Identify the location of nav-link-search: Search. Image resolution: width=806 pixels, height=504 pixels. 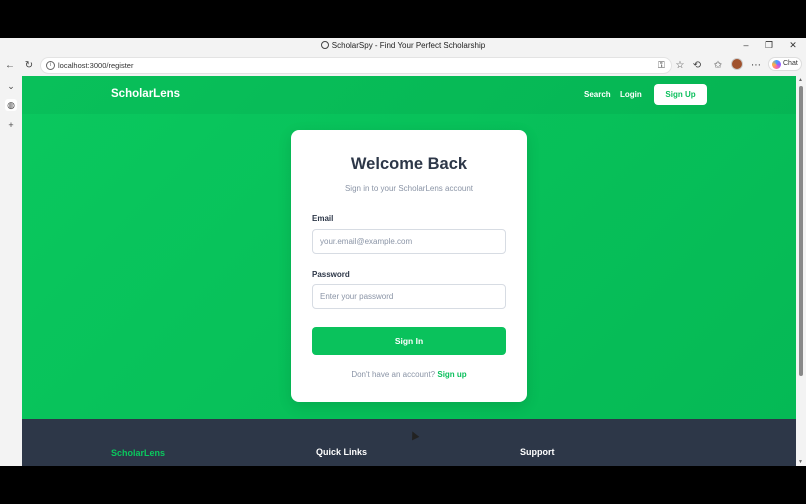
(597, 94).